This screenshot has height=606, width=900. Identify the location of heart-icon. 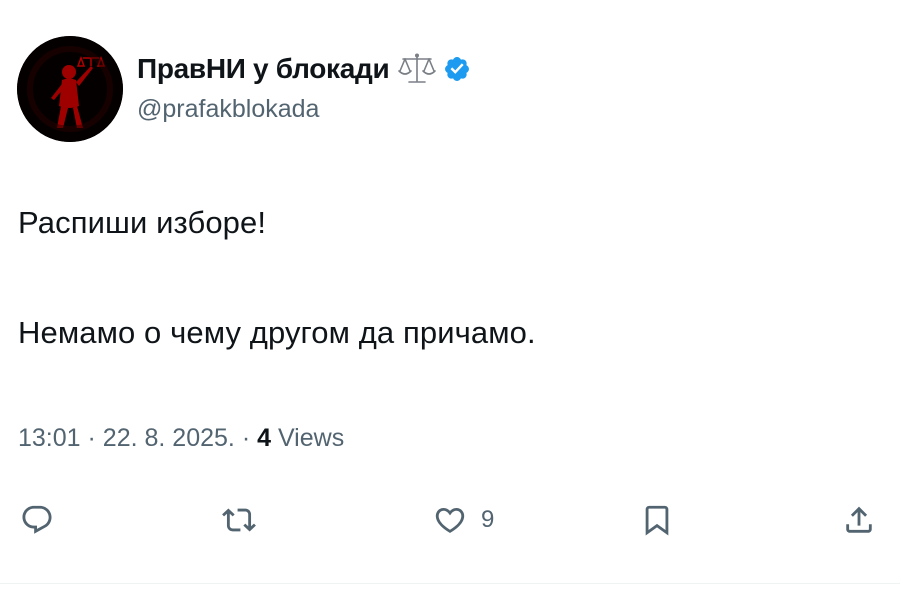
(450, 520).